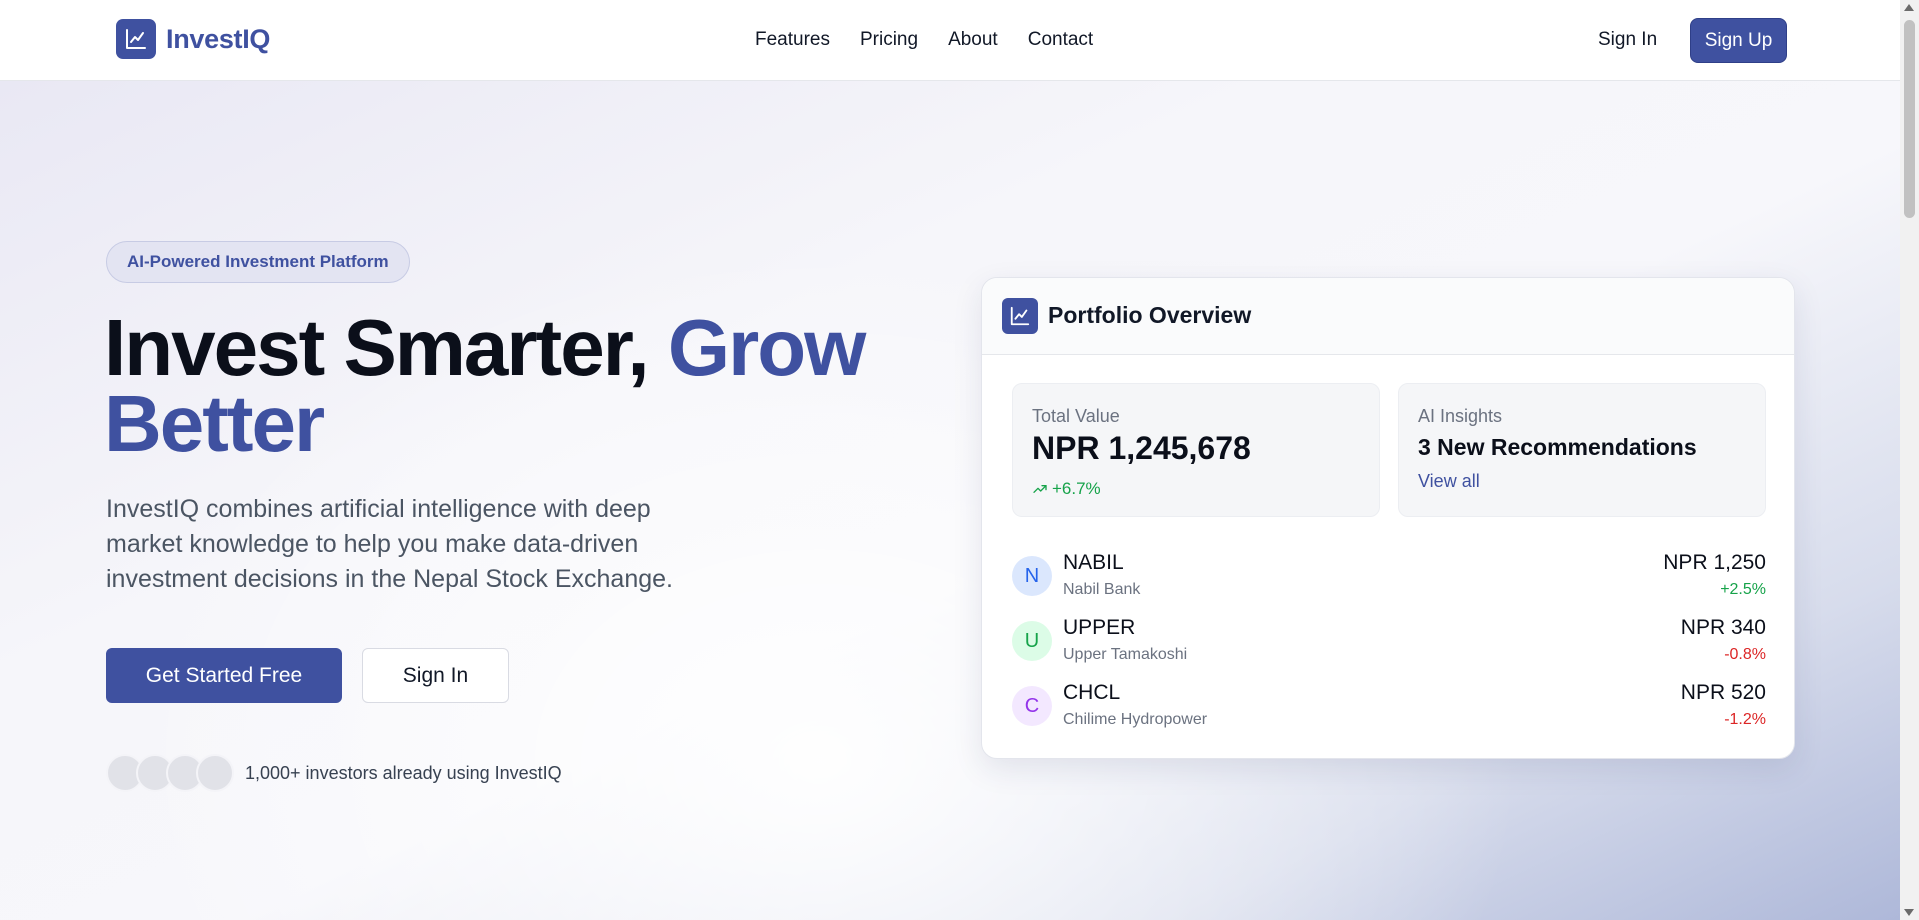 The height and width of the screenshot is (920, 1919). What do you see at coordinates (924, 40) in the screenshot?
I see `main-nav: Features Pricing About Contact` at bounding box center [924, 40].